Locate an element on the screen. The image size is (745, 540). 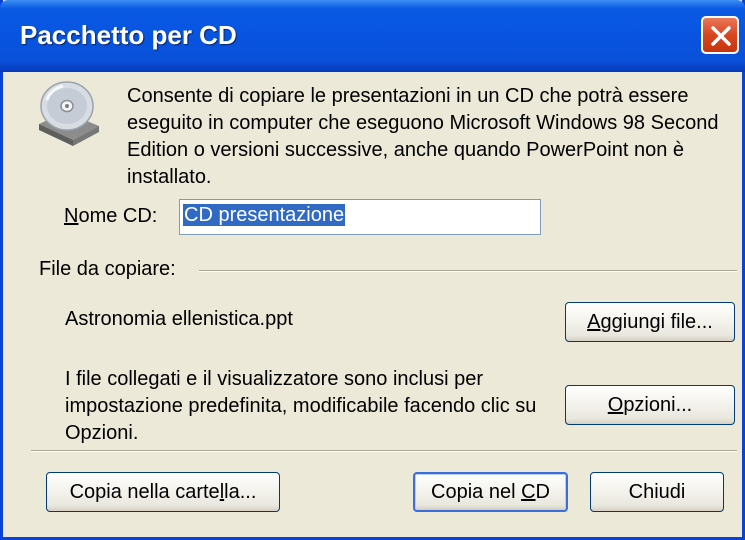
close-button: Chiudi is located at coordinates (657, 492).